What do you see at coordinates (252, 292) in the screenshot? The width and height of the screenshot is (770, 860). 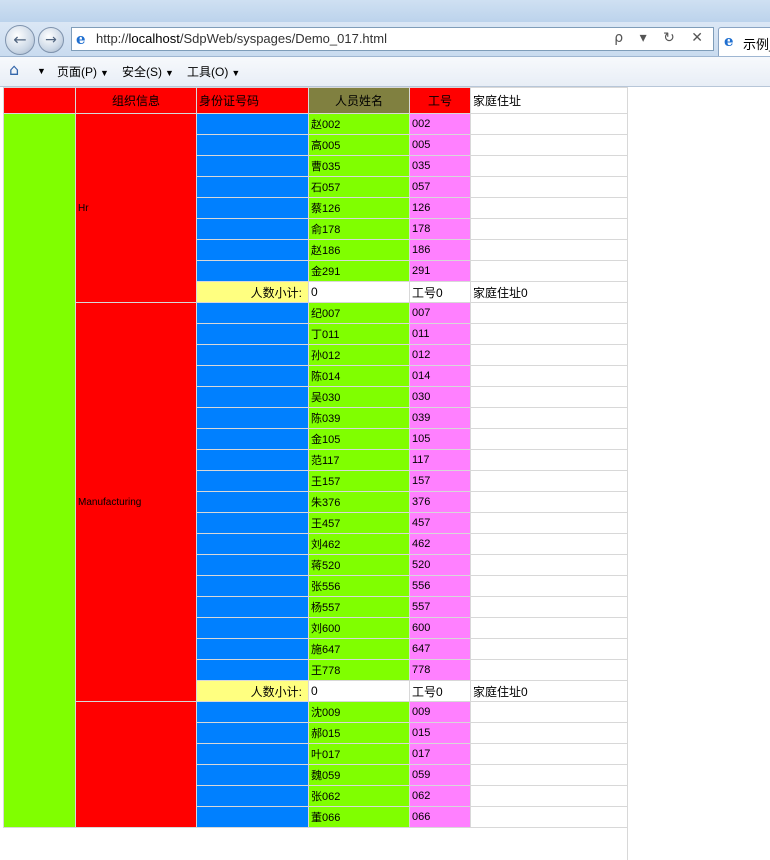 I see `subtotal-label: 人数小计:` at bounding box center [252, 292].